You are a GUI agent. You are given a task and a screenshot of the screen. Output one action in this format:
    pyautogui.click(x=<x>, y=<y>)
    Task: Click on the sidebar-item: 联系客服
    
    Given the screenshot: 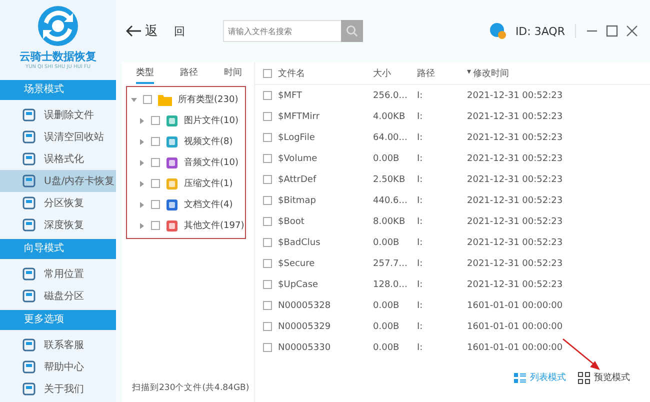 What is the action you would take?
    pyautogui.click(x=58, y=345)
    